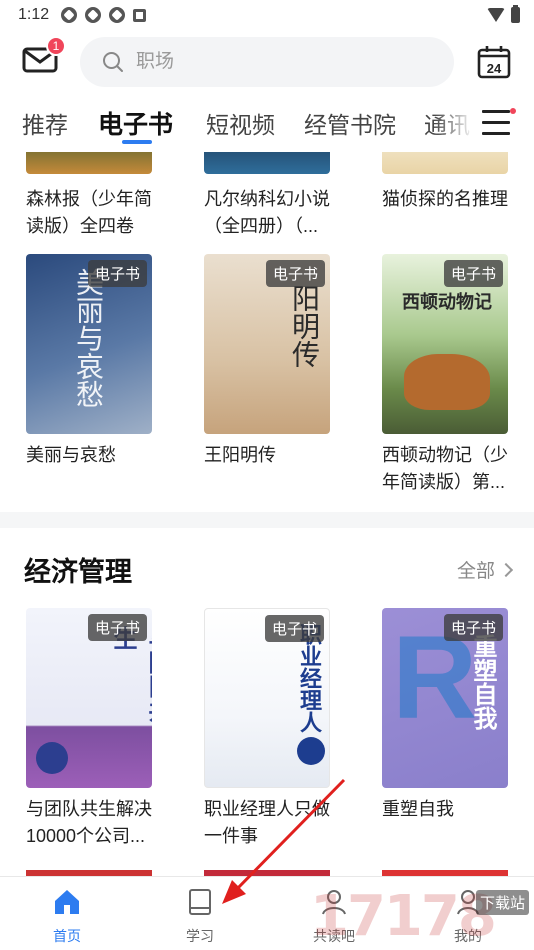 The width and height of the screenshot is (534, 950). What do you see at coordinates (240, 455) in the screenshot?
I see `book-title: 王阳明传` at bounding box center [240, 455].